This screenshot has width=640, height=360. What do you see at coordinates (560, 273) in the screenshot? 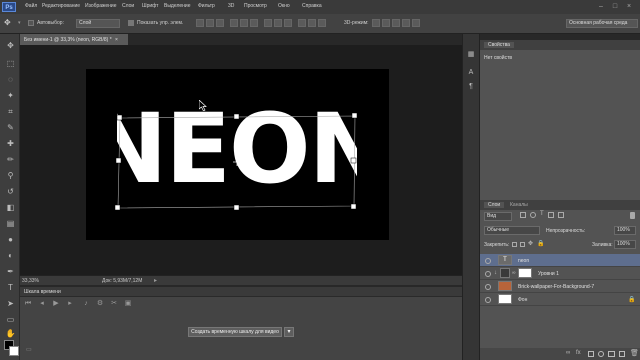
I see `layer-row-levels: ↓ ∞ Уровни 1` at bounding box center [560, 273].